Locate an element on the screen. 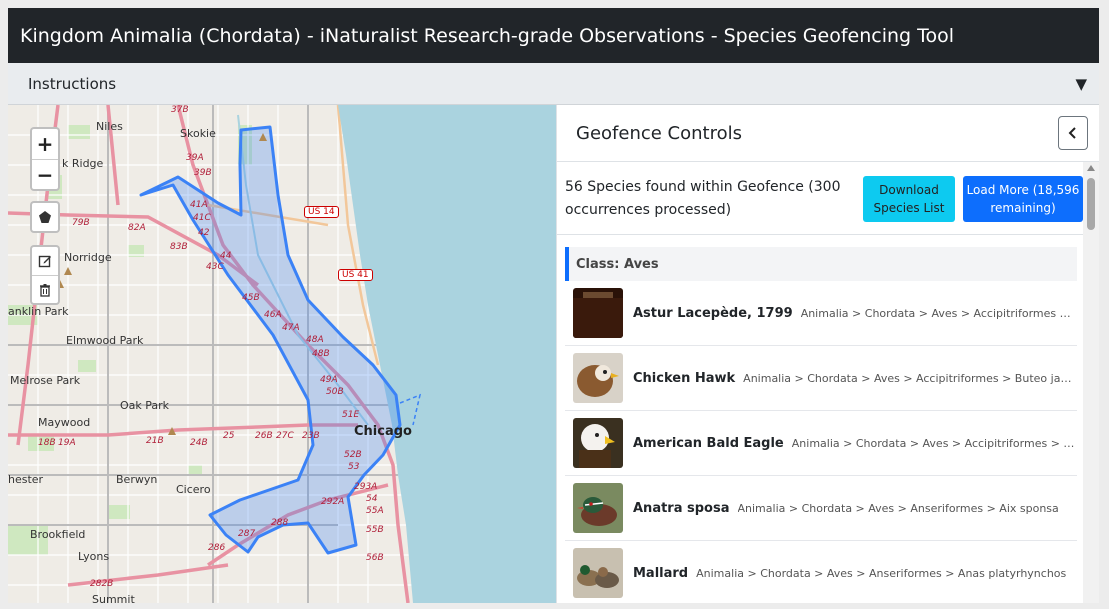 This screenshot has height=609, width=1109. map-label-melrose-park: Melrose Park is located at coordinates (45, 380).